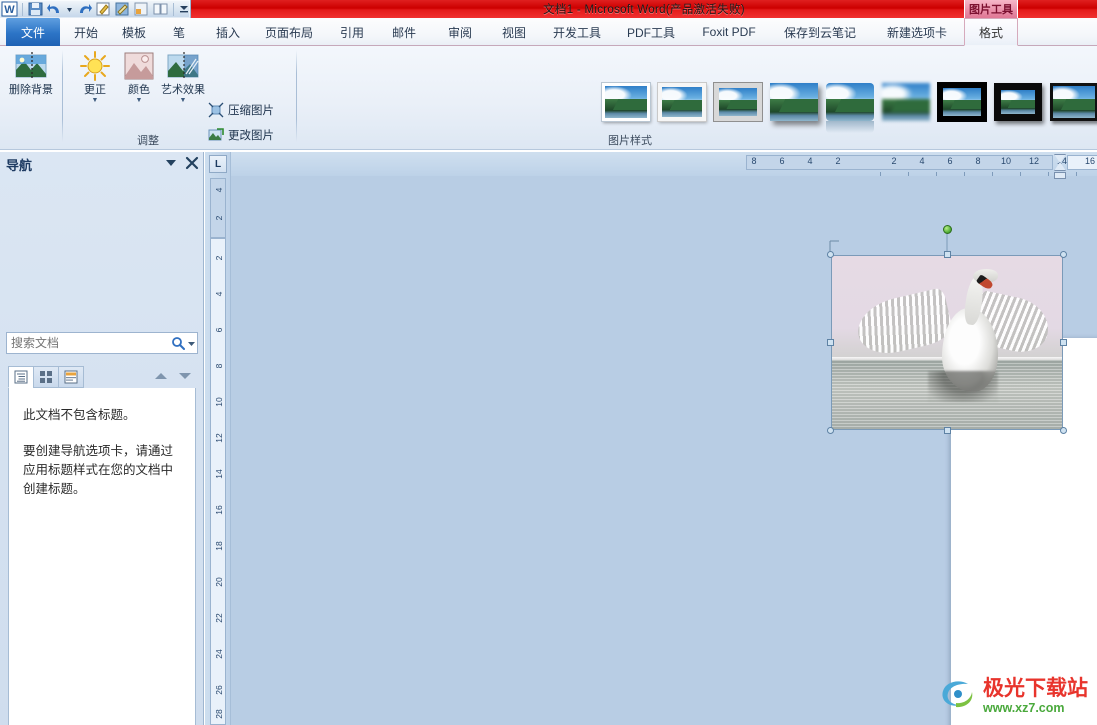  What do you see at coordinates (54, 9) in the screenshot?
I see `undo-icon` at bounding box center [54, 9].